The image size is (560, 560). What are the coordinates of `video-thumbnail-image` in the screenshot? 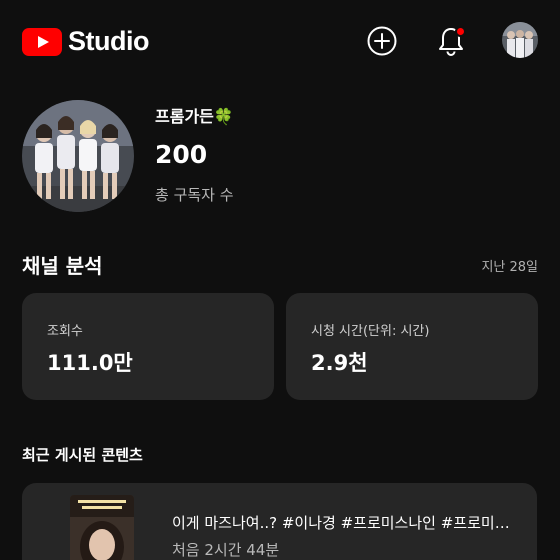 It's located at (102, 527).